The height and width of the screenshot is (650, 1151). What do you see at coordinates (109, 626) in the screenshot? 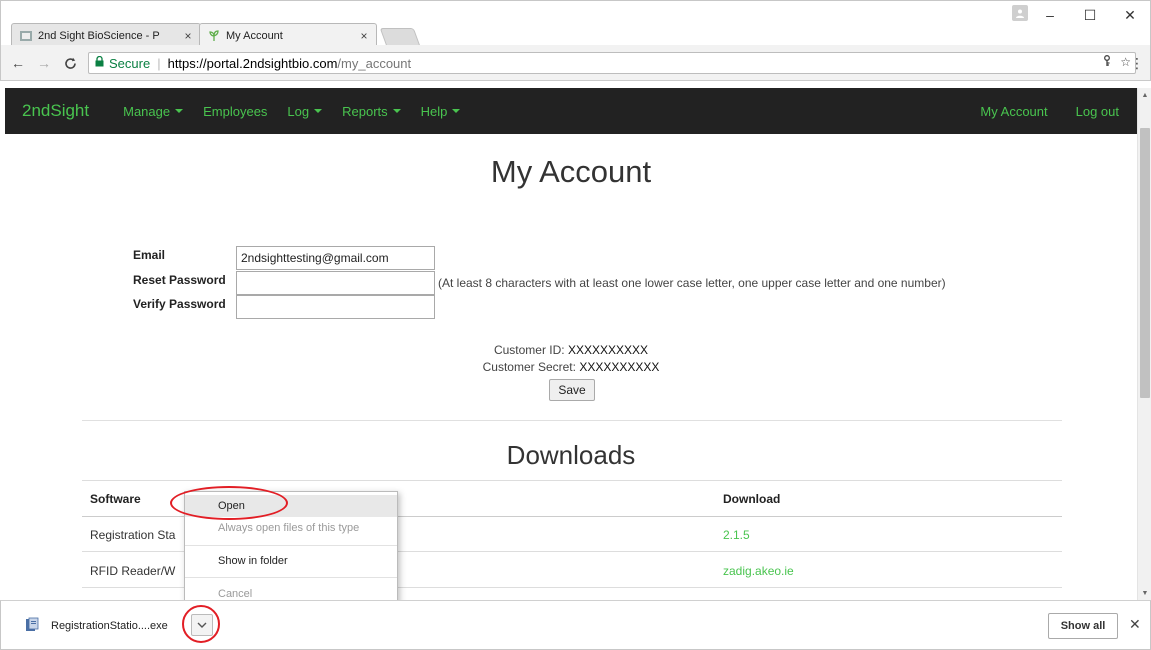
I see `download-filename: RegistrationStatio....exe` at bounding box center [109, 626].